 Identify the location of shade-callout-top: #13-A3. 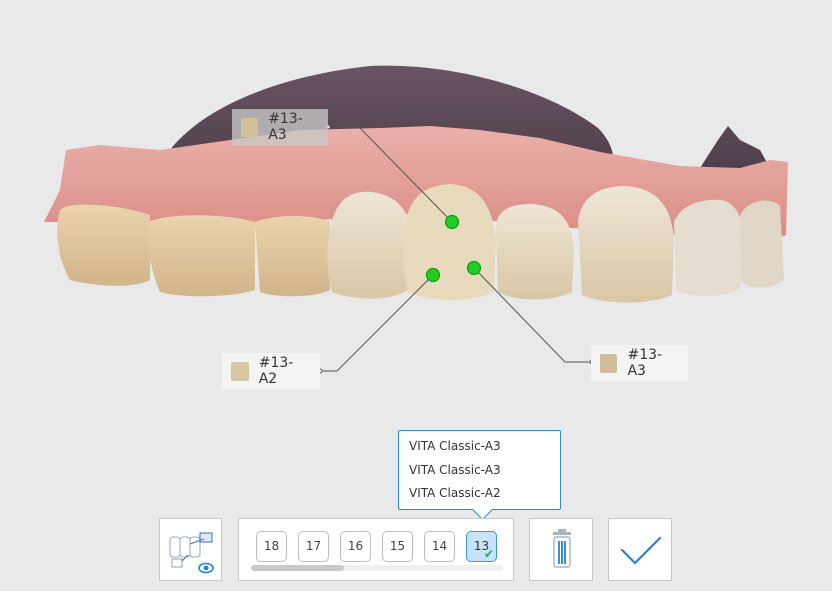
(280, 127).